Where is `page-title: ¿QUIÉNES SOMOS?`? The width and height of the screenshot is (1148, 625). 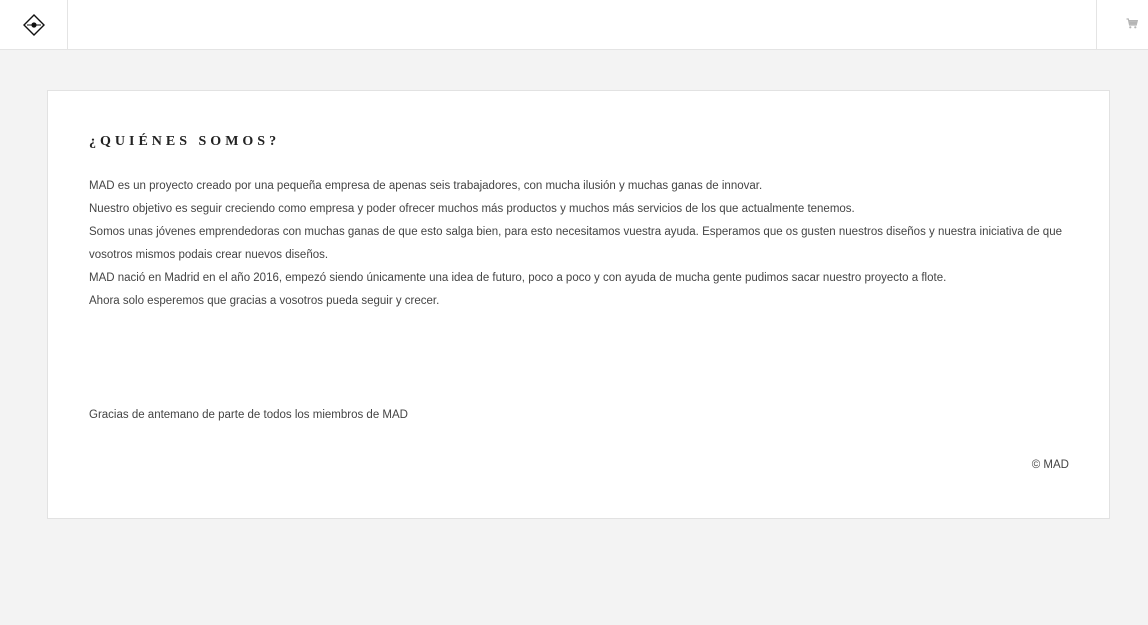
page-title: ¿QUIÉNES SOMOS? is located at coordinates (185, 141).